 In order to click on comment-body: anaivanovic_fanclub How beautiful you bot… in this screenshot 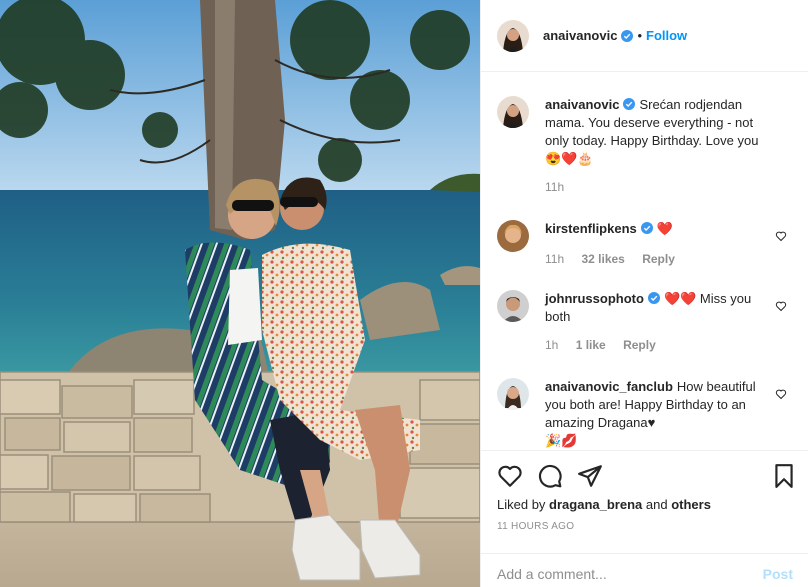, I will do `click(654, 414)`.